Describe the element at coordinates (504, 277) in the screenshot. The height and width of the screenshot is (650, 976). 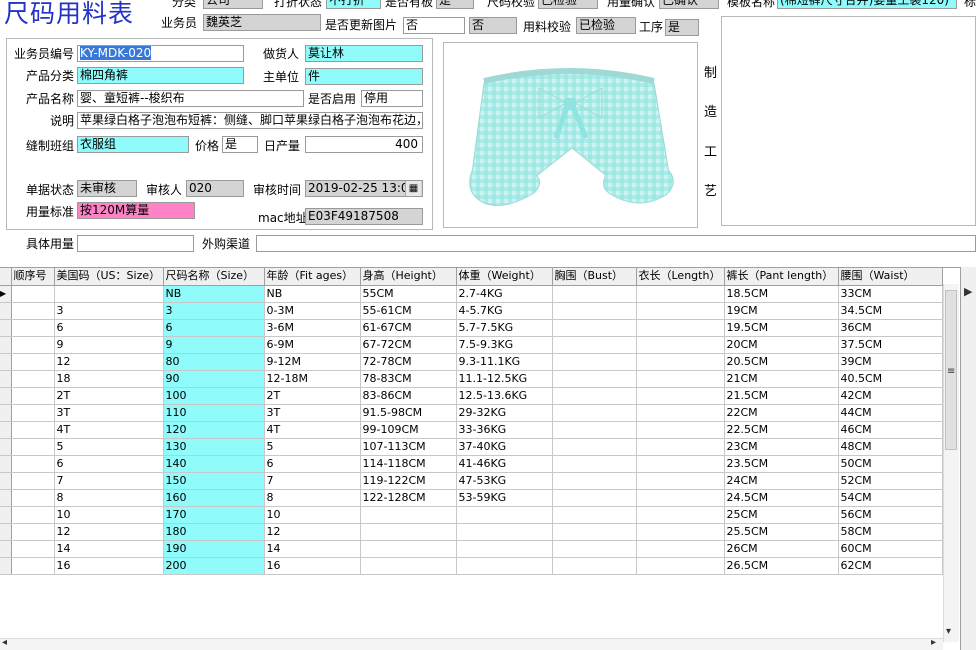
I see `column-header: 体重（Weight）` at that location.